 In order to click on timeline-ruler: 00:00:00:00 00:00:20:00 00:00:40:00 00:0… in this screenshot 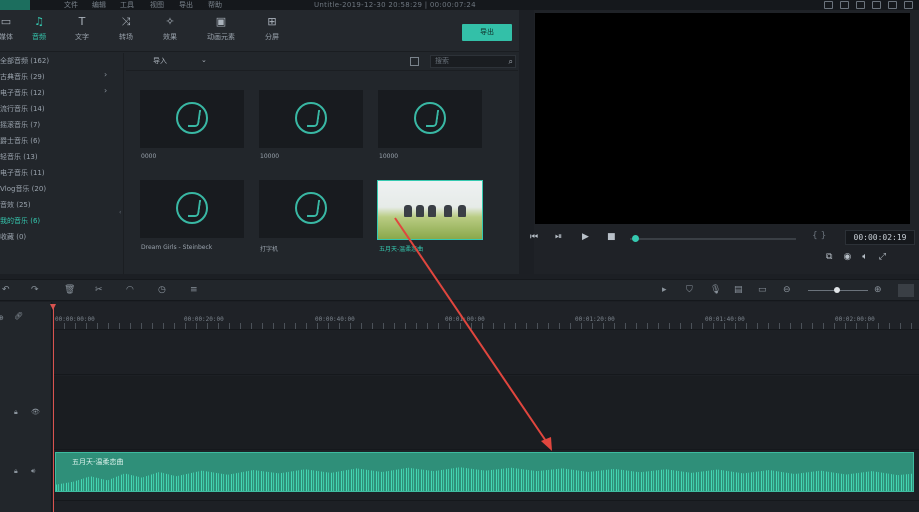, I will do `click(486, 316)`.